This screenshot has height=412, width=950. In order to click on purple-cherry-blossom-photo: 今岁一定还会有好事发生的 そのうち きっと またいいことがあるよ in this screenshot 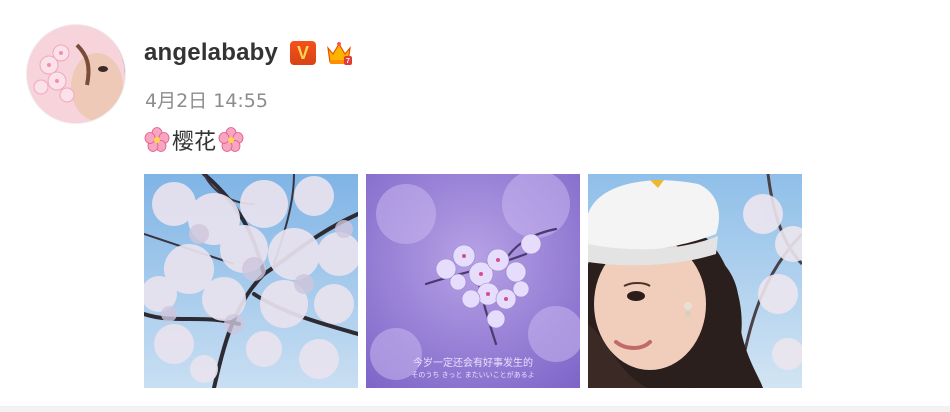, I will do `click(473, 281)`.